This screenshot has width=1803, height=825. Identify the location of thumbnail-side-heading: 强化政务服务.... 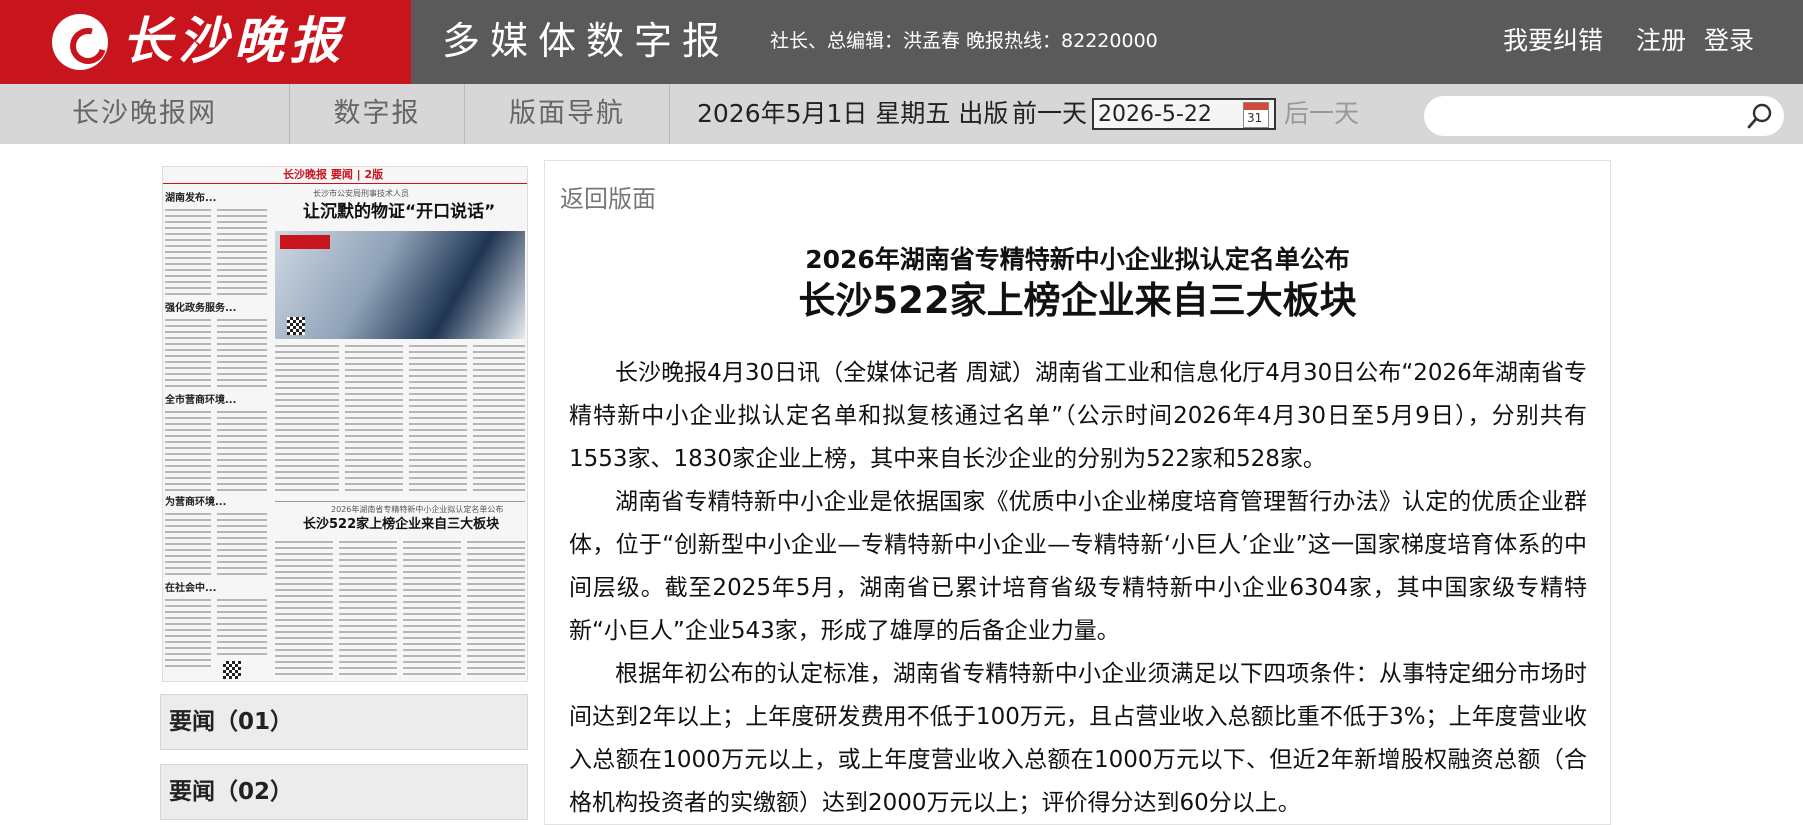
(201, 308).